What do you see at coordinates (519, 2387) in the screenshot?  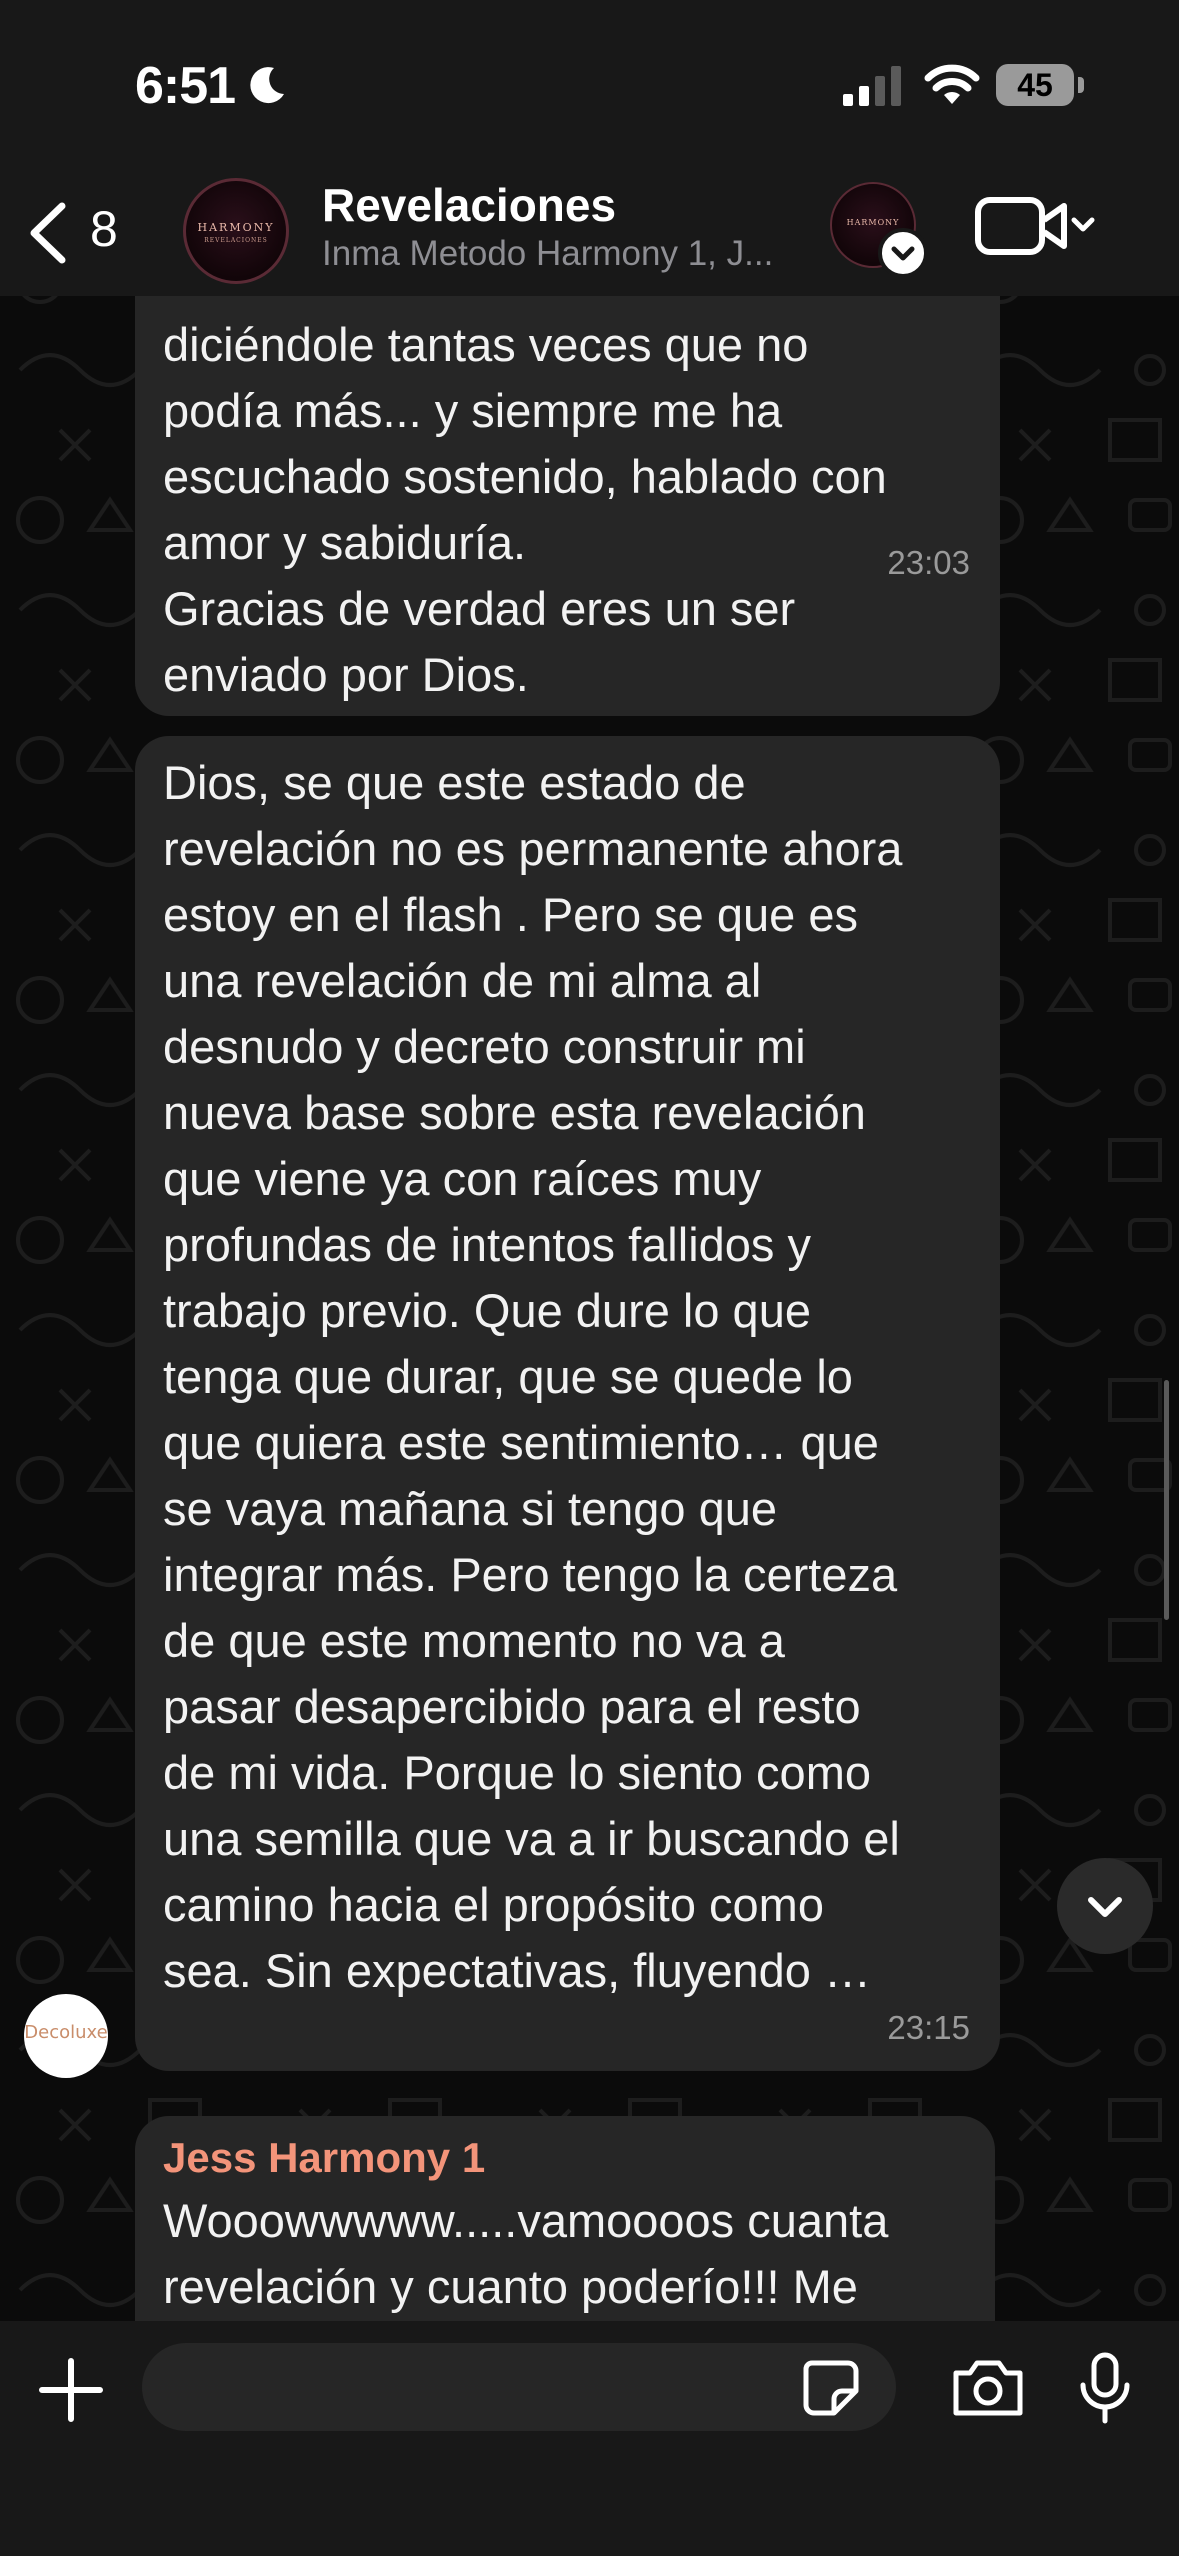 I see `message-input` at bounding box center [519, 2387].